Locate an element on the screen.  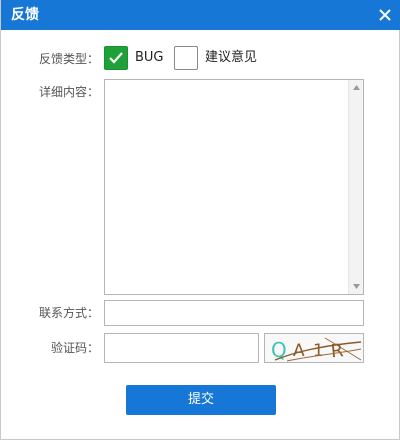
captcha-label: 验证码： is located at coordinates (74, 348).